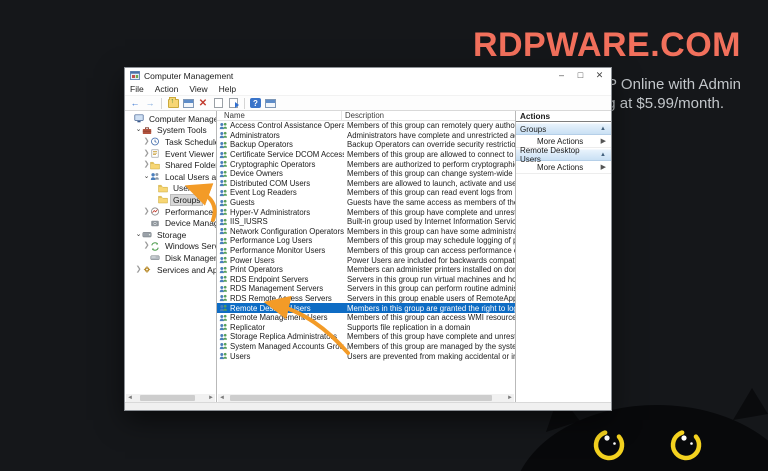 Image resolution: width=768 pixels, height=471 pixels. What do you see at coordinates (271, 241) in the screenshot?
I see `group-name: Performance Log Users` at bounding box center [271, 241].